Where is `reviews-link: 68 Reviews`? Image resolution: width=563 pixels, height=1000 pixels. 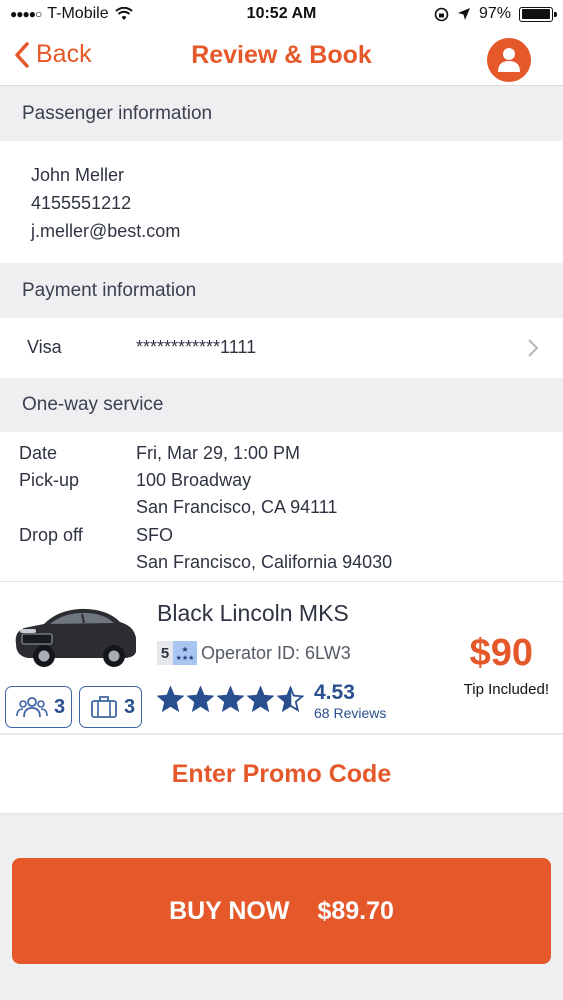 reviews-link: 68 Reviews is located at coordinates (350, 713).